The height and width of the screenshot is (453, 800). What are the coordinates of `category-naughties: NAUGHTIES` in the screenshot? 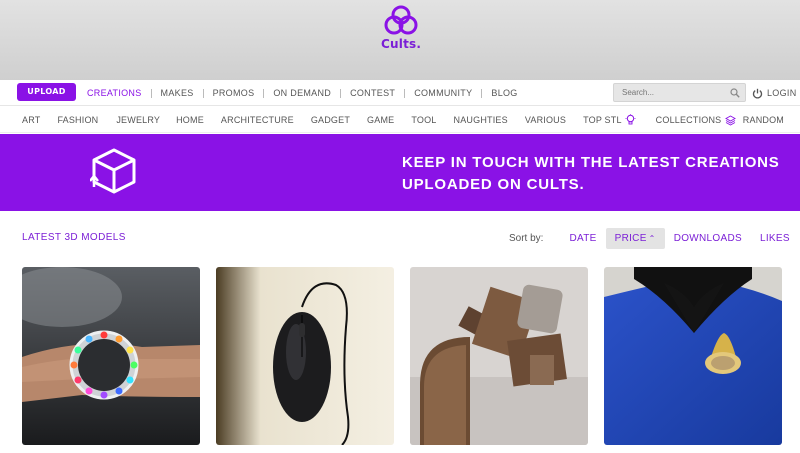 It's located at (481, 120).